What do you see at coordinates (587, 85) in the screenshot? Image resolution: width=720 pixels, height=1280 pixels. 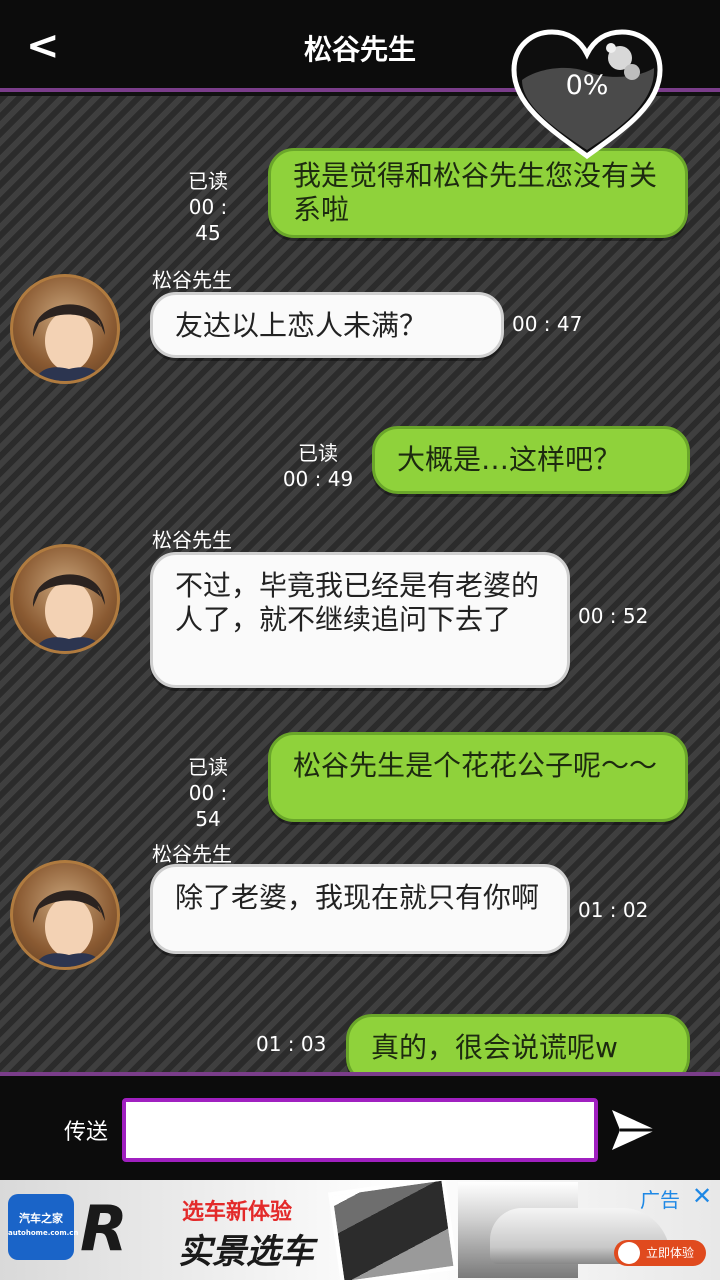 I see `affection-percent: 0%` at bounding box center [587, 85].